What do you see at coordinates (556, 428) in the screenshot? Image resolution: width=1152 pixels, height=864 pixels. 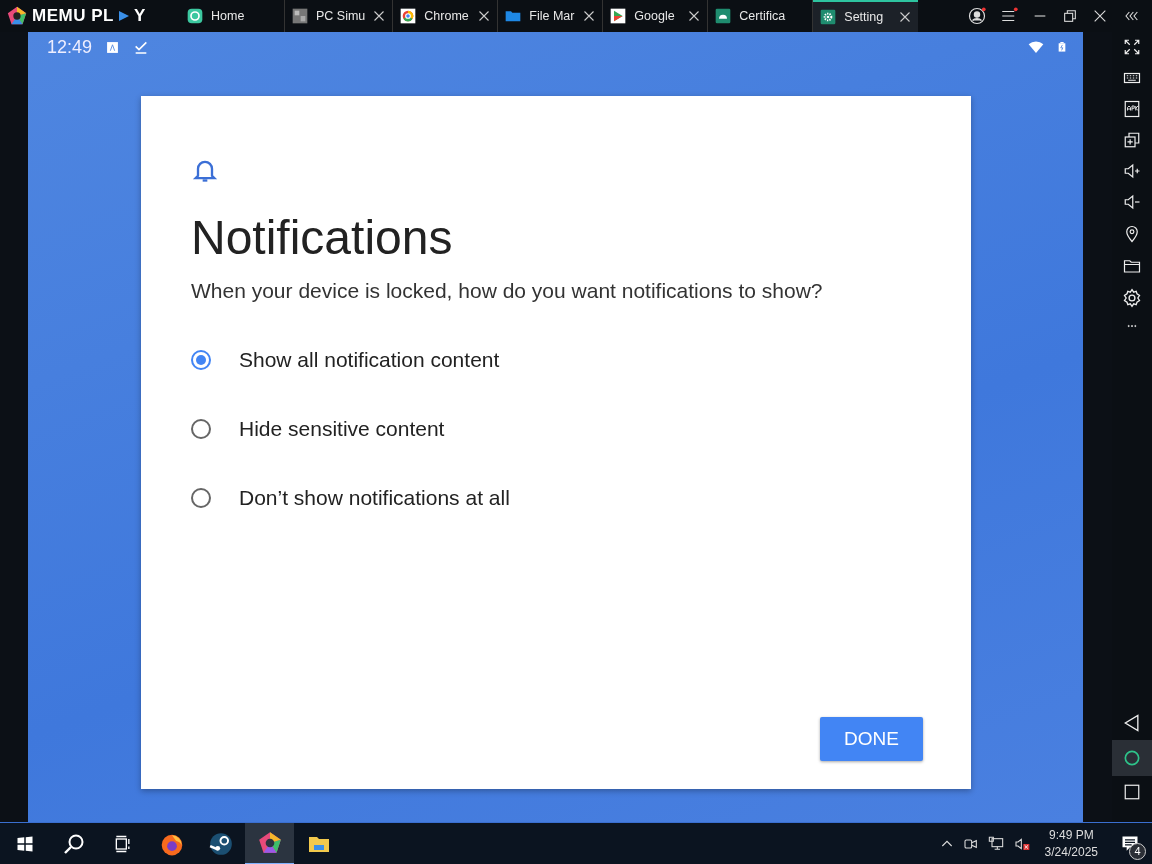 I see `radio-option: Hide sensitive content` at bounding box center [556, 428].